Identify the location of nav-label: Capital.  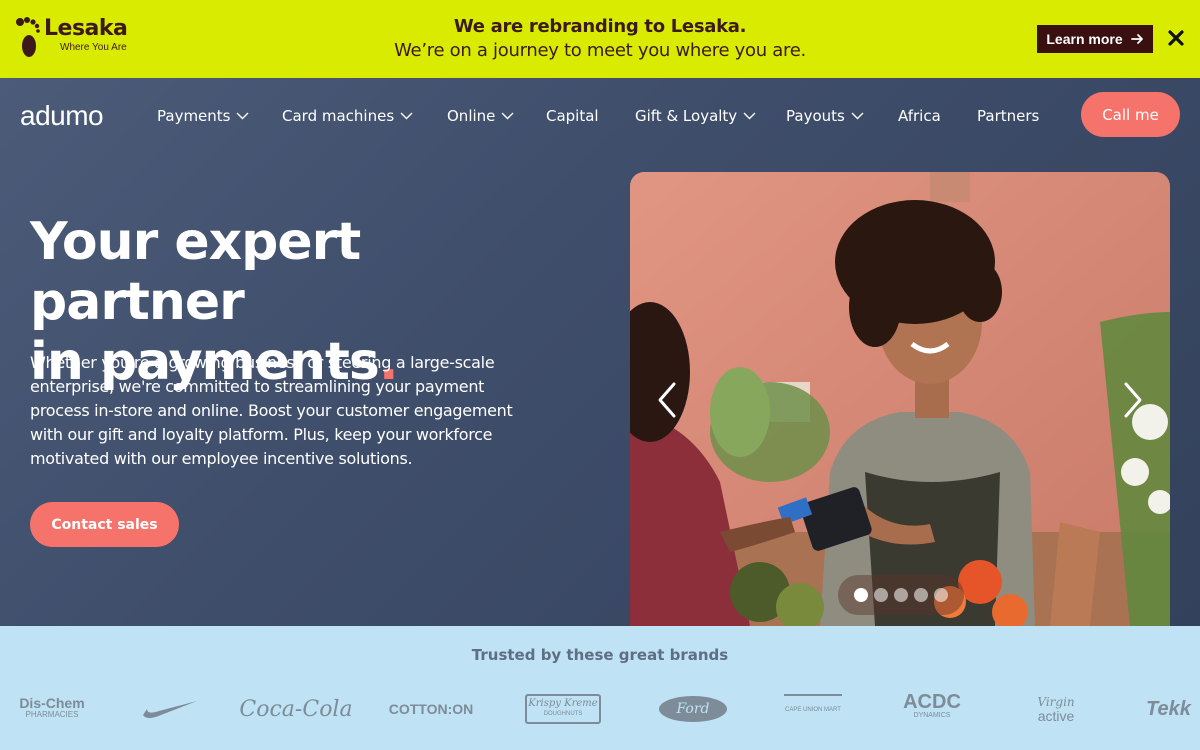
(572, 116).